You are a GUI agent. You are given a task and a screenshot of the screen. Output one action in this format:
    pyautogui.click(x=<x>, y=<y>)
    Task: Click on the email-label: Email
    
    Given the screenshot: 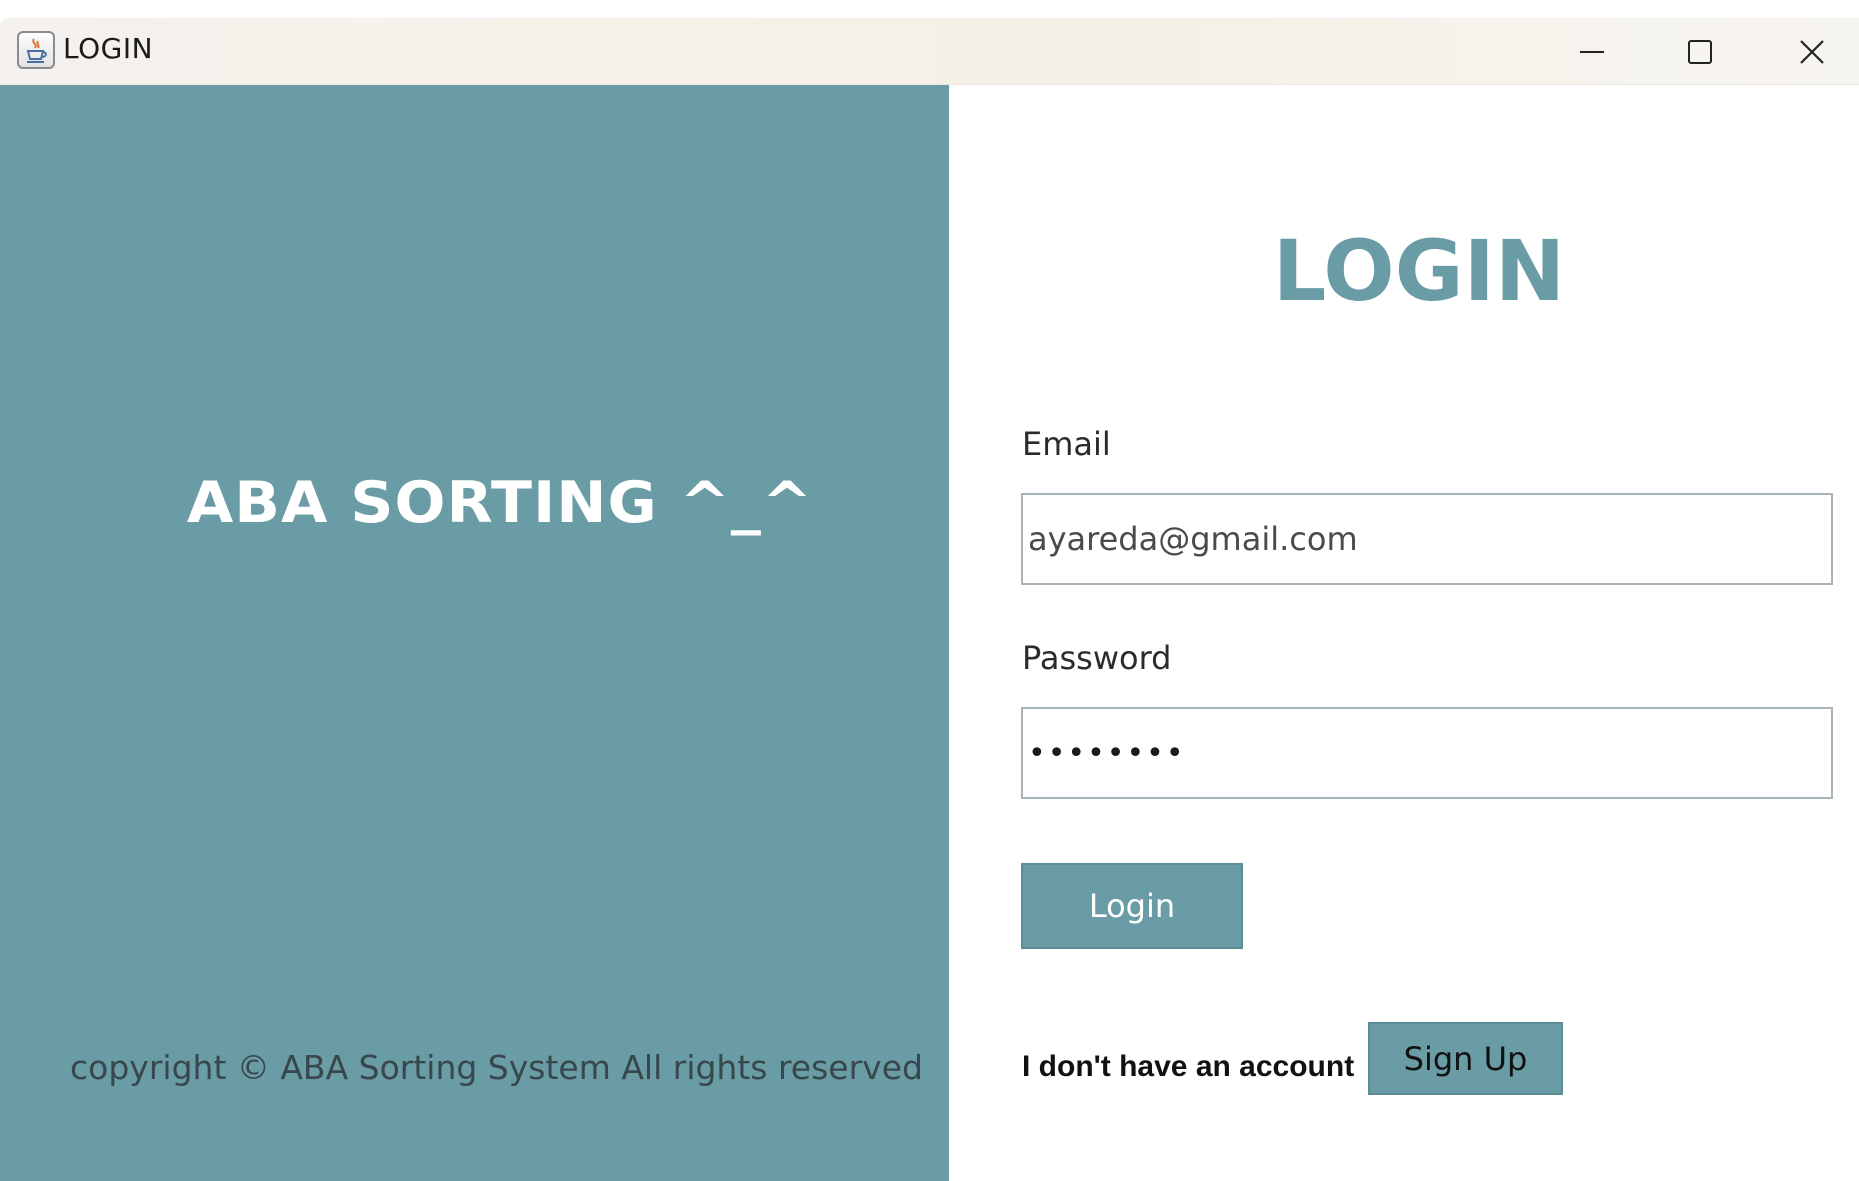 What is the action you would take?
    pyautogui.click(x=1066, y=444)
    